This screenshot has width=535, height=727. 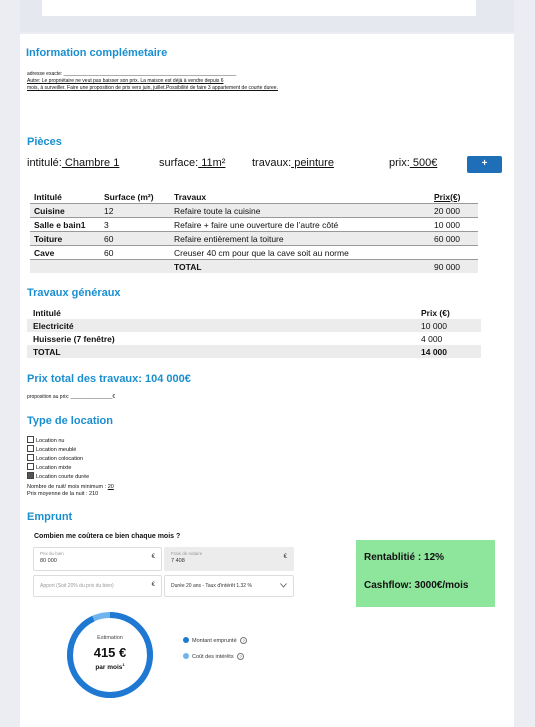 What do you see at coordinates (110, 638) in the screenshot?
I see `estimation-label: Estimation` at bounding box center [110, 638].